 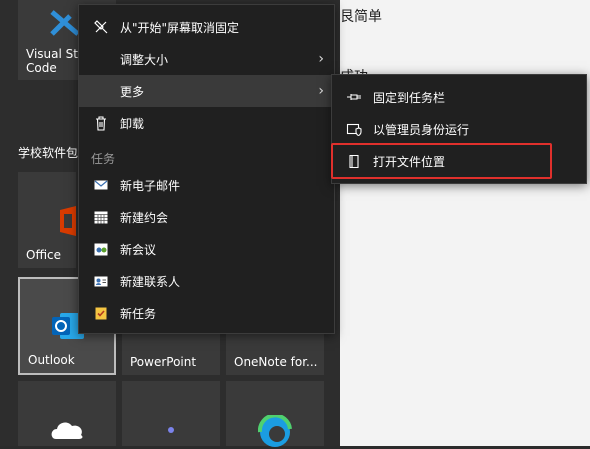 What do you see at coordinates (44, 255) in the screenshot?
I see `tile-label: Office` at bounding box center [44, 255].